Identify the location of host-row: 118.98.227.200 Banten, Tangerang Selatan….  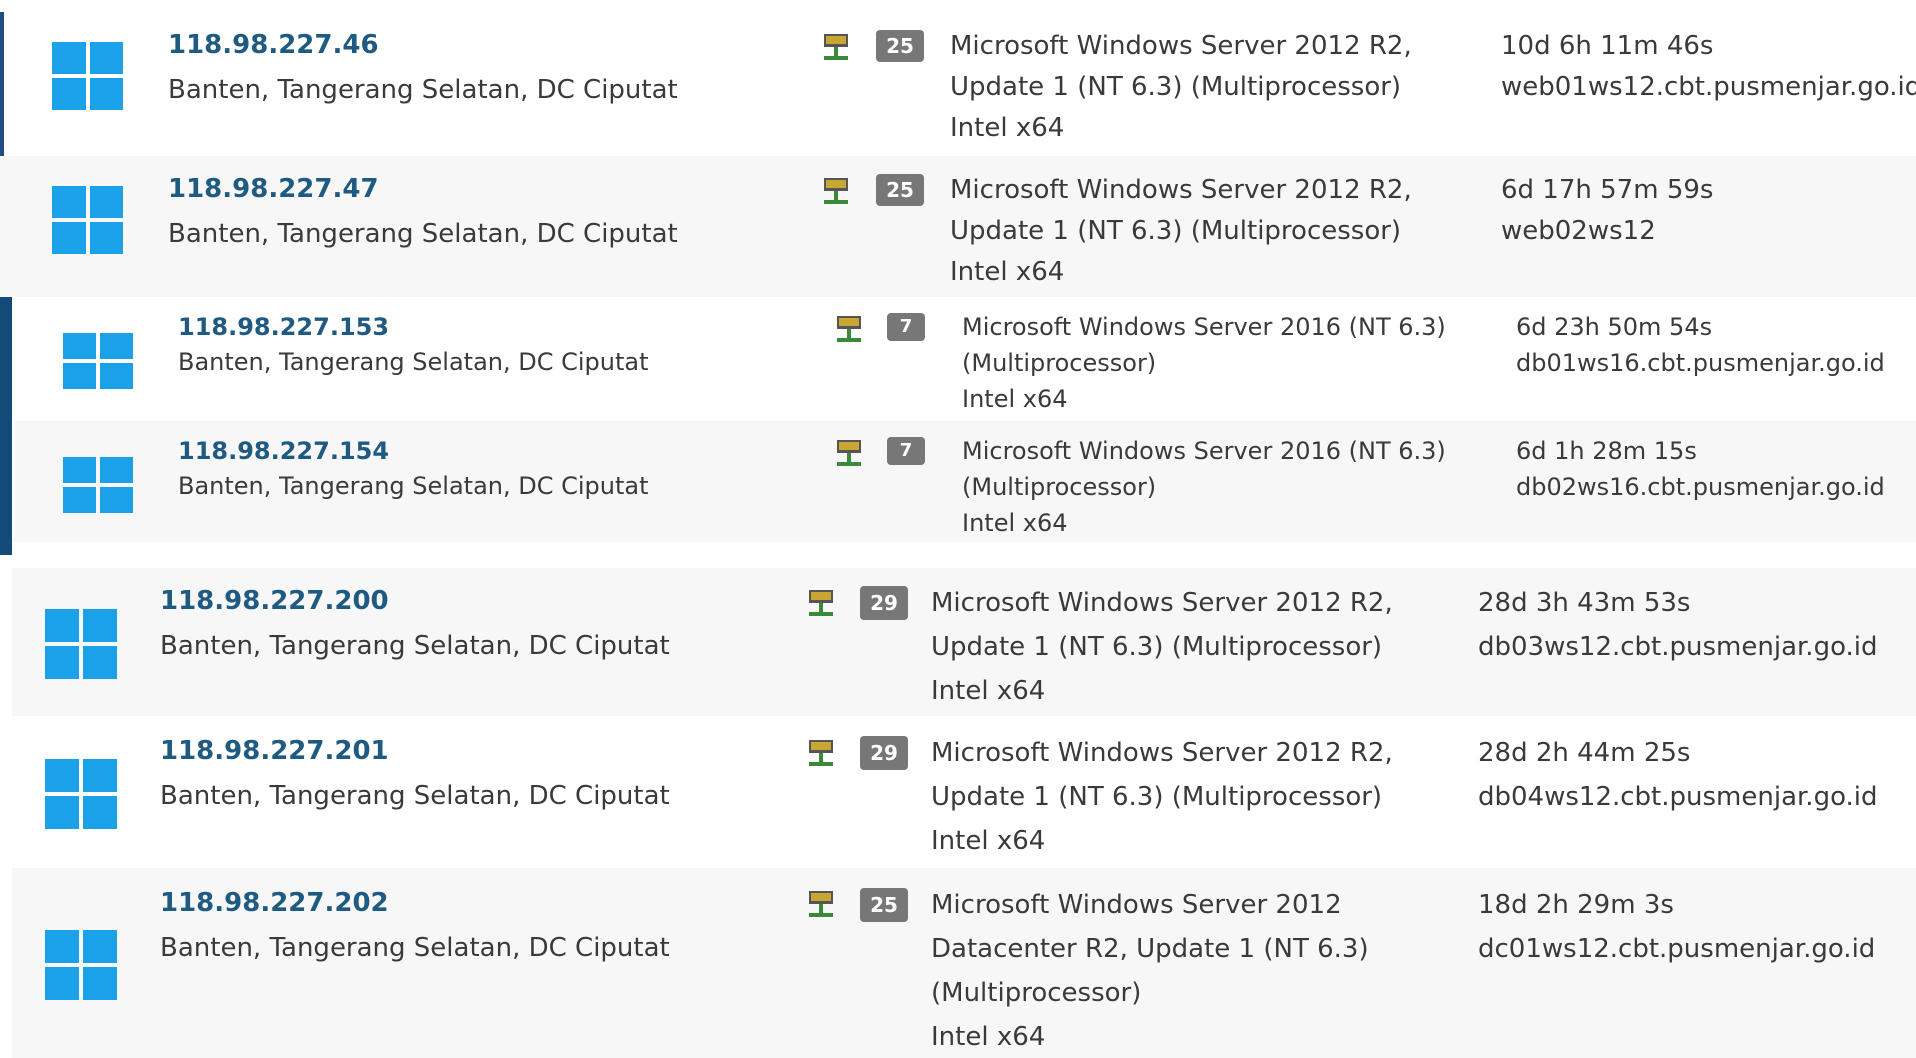
(964, 642).